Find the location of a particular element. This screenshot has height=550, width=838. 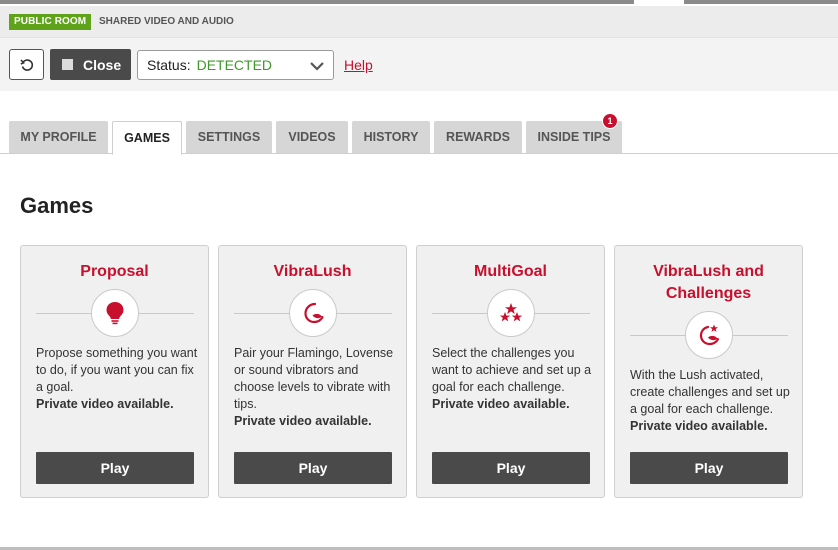

play-button-vibralush: Play is located at coordinates (313, 468).